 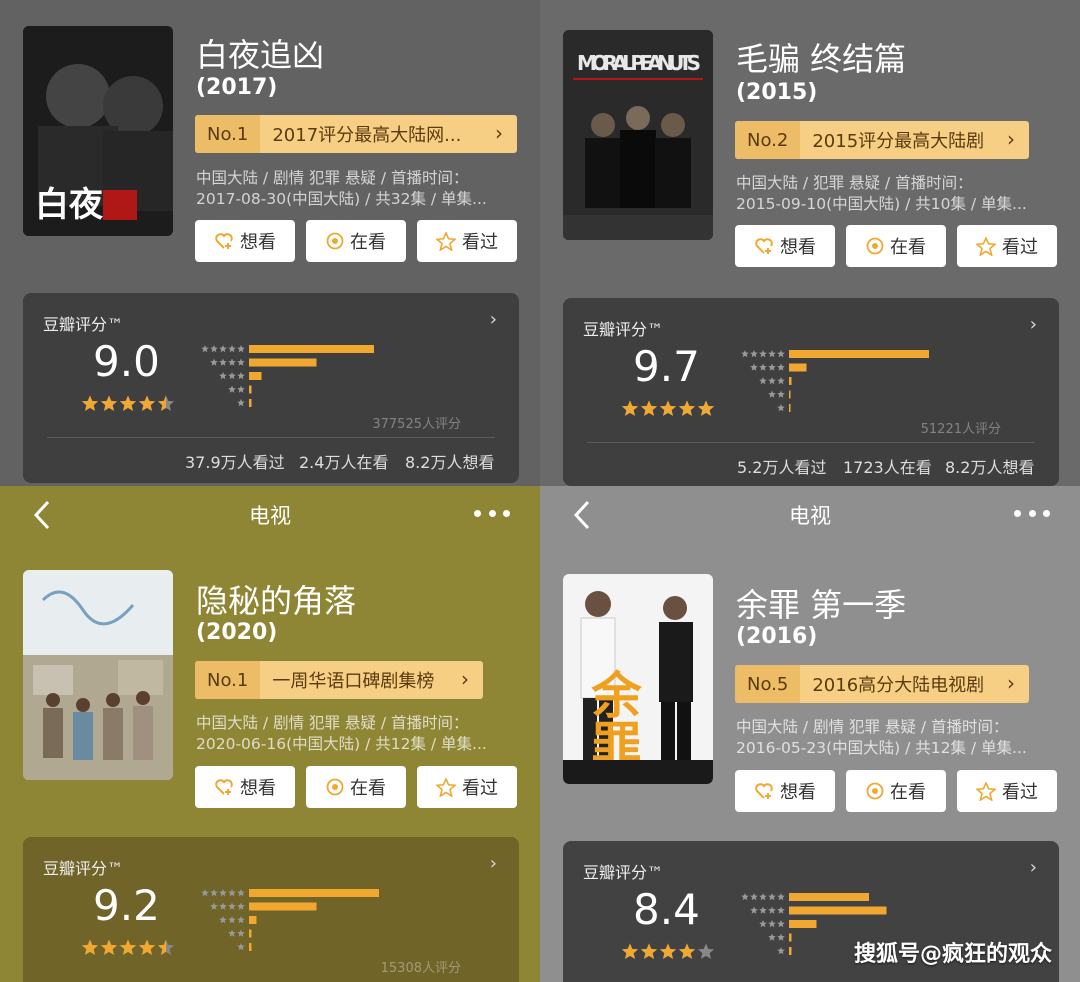 What do you see at coordinates (237, 87) in the screenshot?
I see `show-year: (2017)` at bounding box center [237, 87].